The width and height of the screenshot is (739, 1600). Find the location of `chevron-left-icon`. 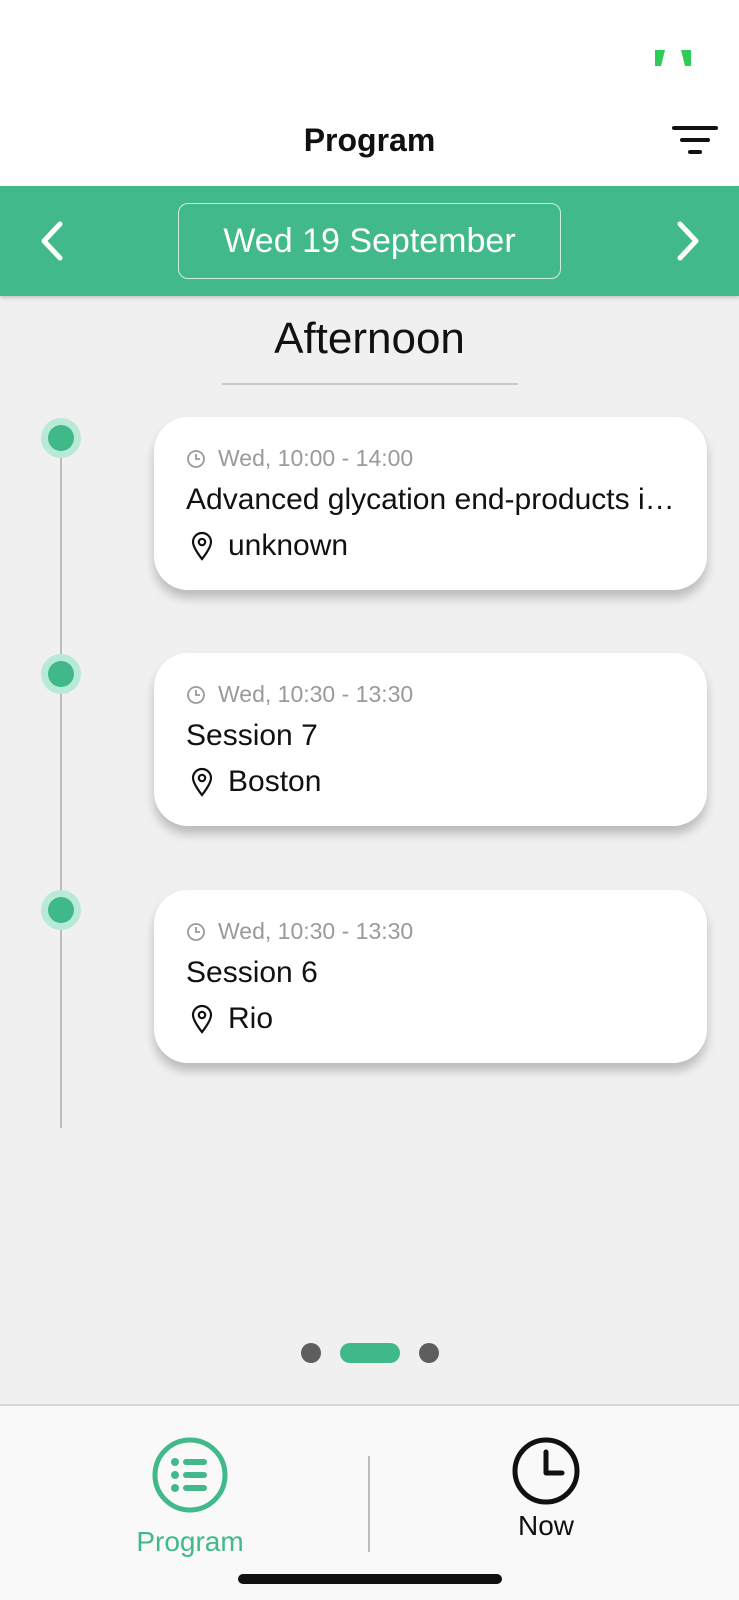

chevron-left-icon is located at coordinates (53, 241).